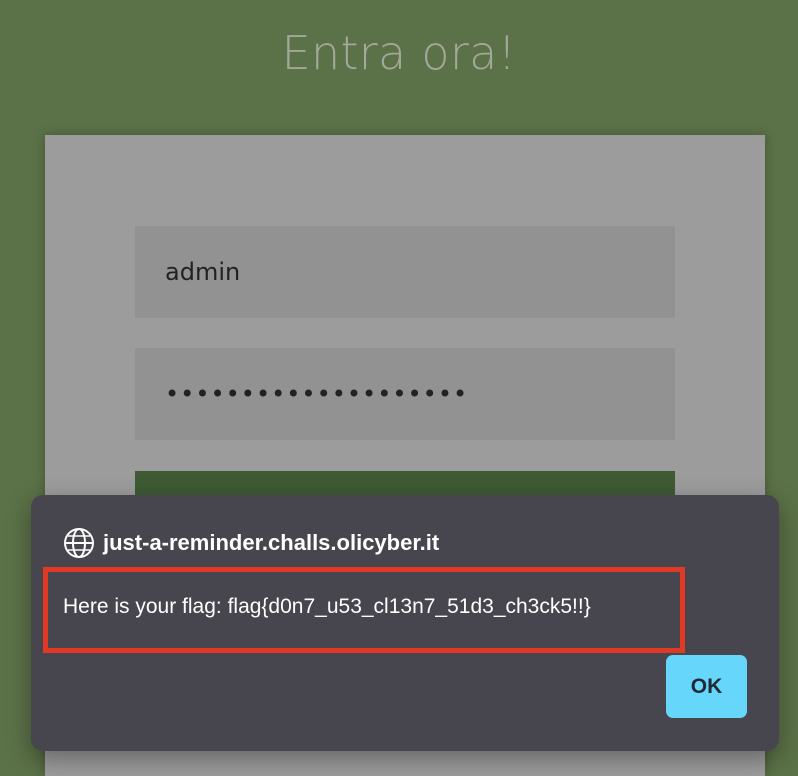 The image size is (798, 776). What do you see at coordinates (79, 543) in the screenshot?
I see `globe-icon` at bounding box center [79, 543].